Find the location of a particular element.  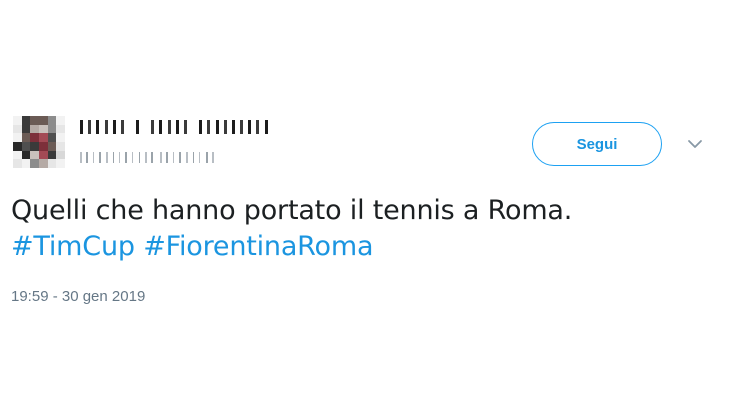

hashtag-fiorentinaroma: #FiorentinaRoma is located at coordinates (258, 246).